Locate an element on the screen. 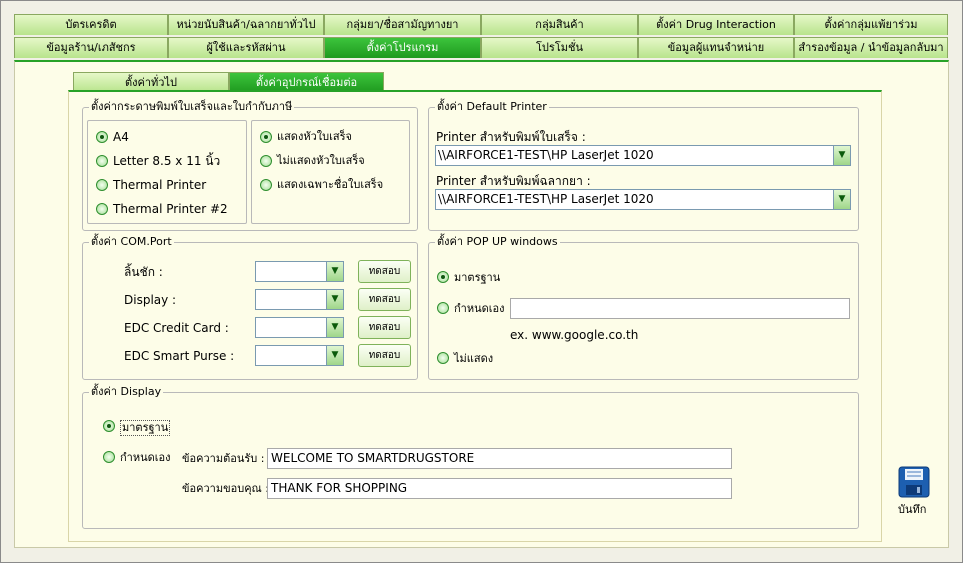 This screenshot has width=963, height=563. subtab-general: ตั้งค่าทั่วไป is located at coordinates (151, 82).